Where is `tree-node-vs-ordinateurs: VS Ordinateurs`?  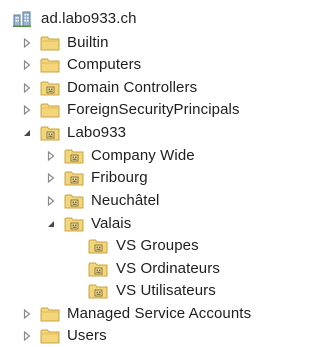
tree-node-vs-ordinateurs: VS Ordinateurs is located at coordinates (154, 269).